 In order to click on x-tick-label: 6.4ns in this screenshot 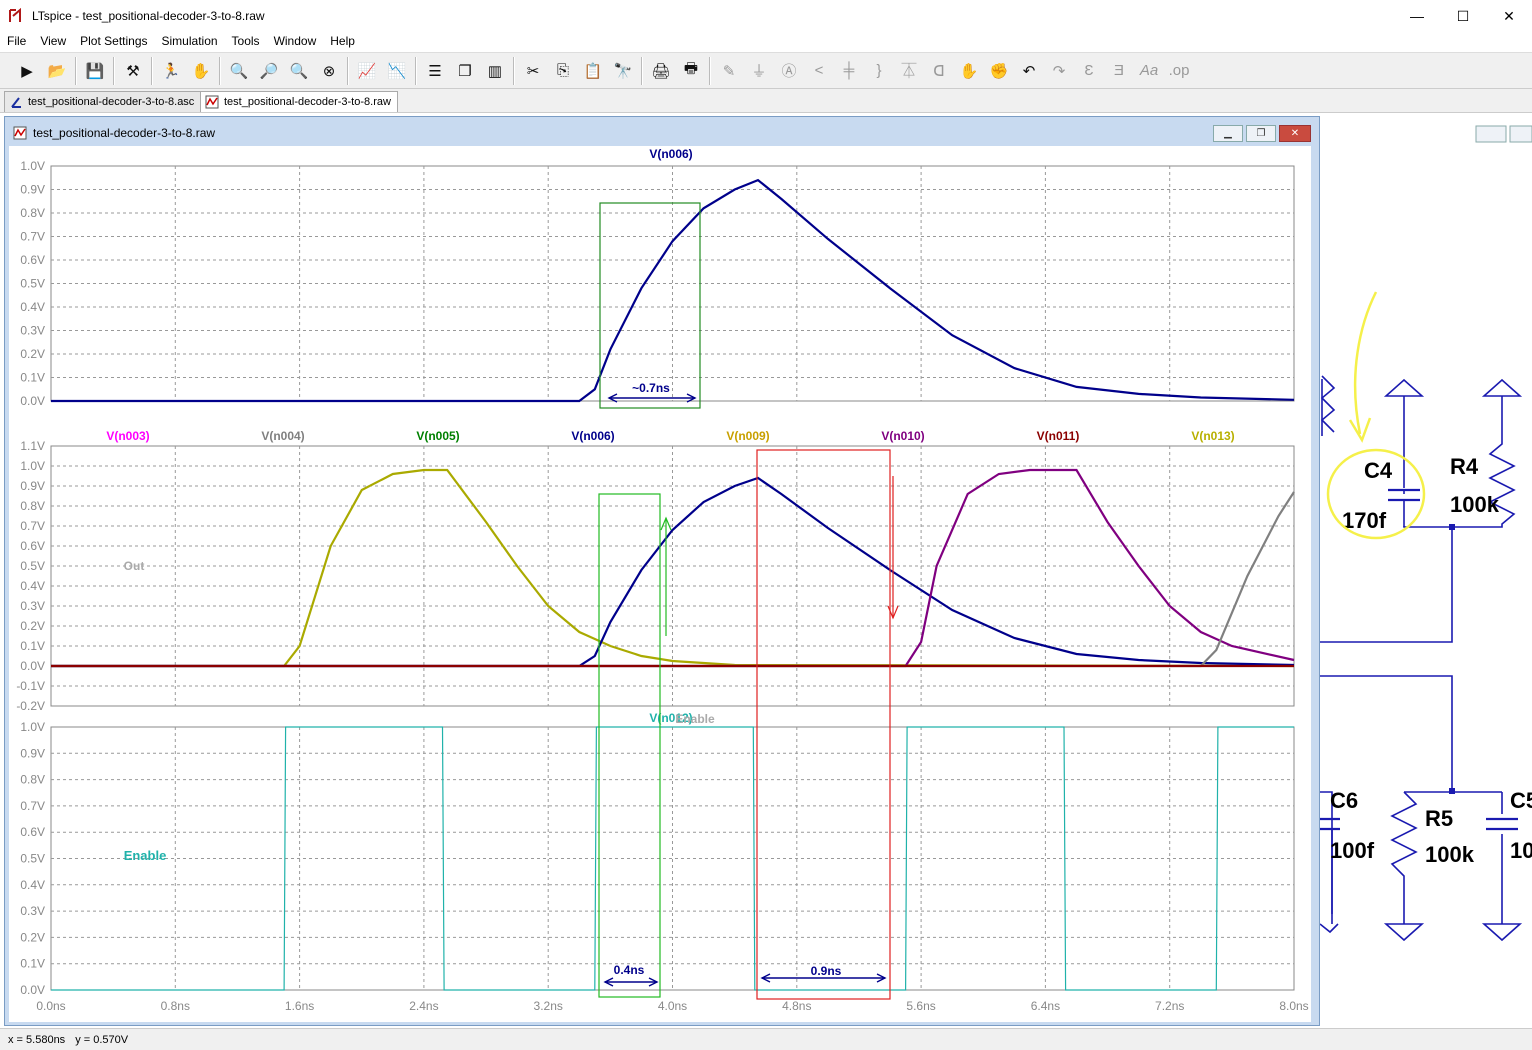, I will do `click(1045, 1006)`.